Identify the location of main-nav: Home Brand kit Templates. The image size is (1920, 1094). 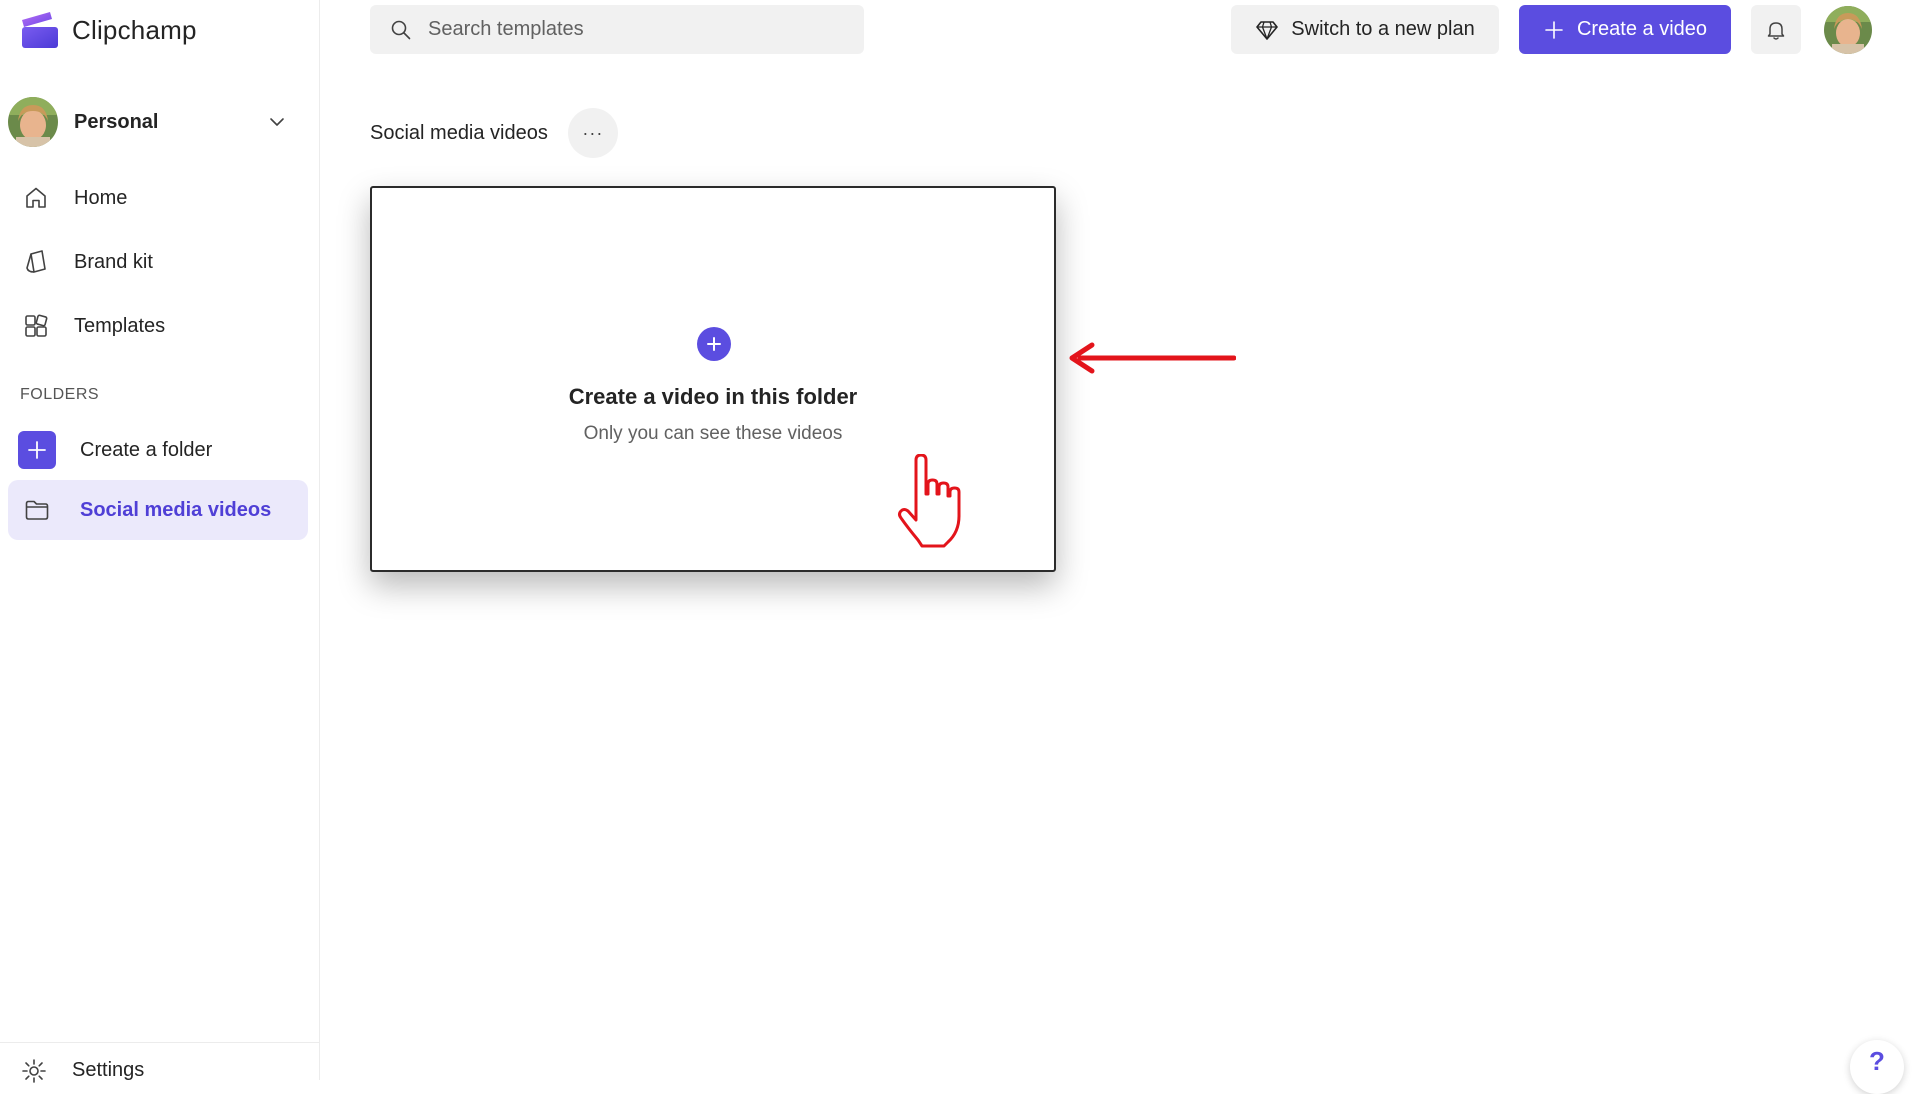
(158, 262).